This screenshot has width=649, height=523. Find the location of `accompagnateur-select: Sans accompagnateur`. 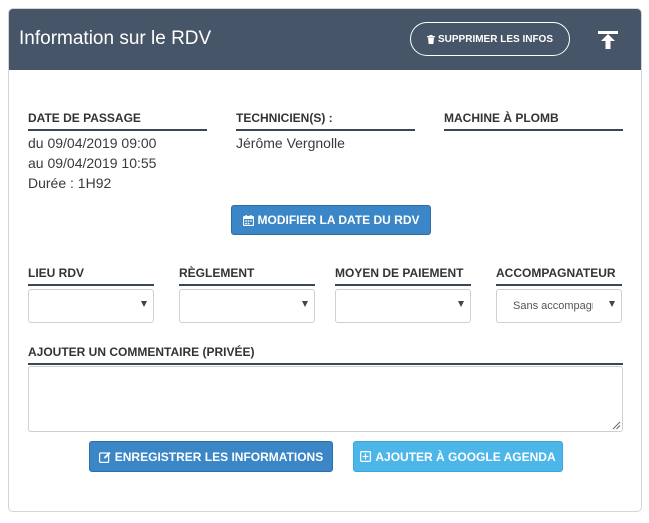

accompagnateur-select: Sans accompagnateur is located at coordinates (559, 306).